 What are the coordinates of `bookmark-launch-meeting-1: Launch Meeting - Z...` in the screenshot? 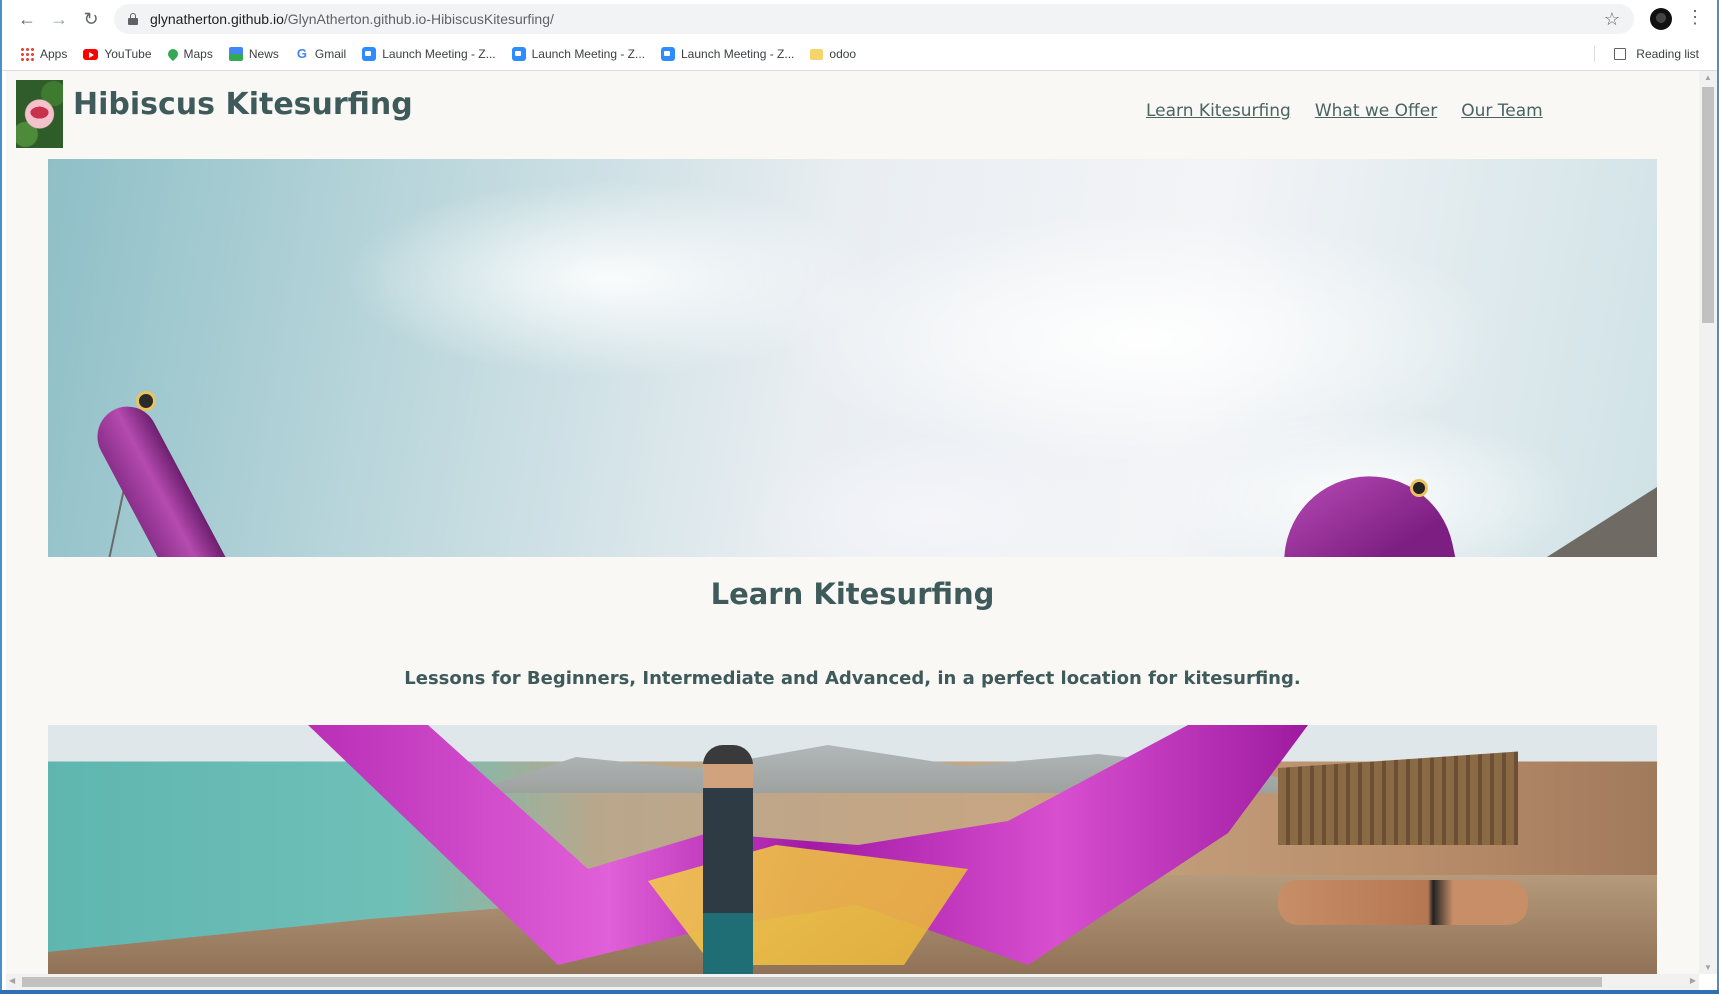 It's located at (429, 54).